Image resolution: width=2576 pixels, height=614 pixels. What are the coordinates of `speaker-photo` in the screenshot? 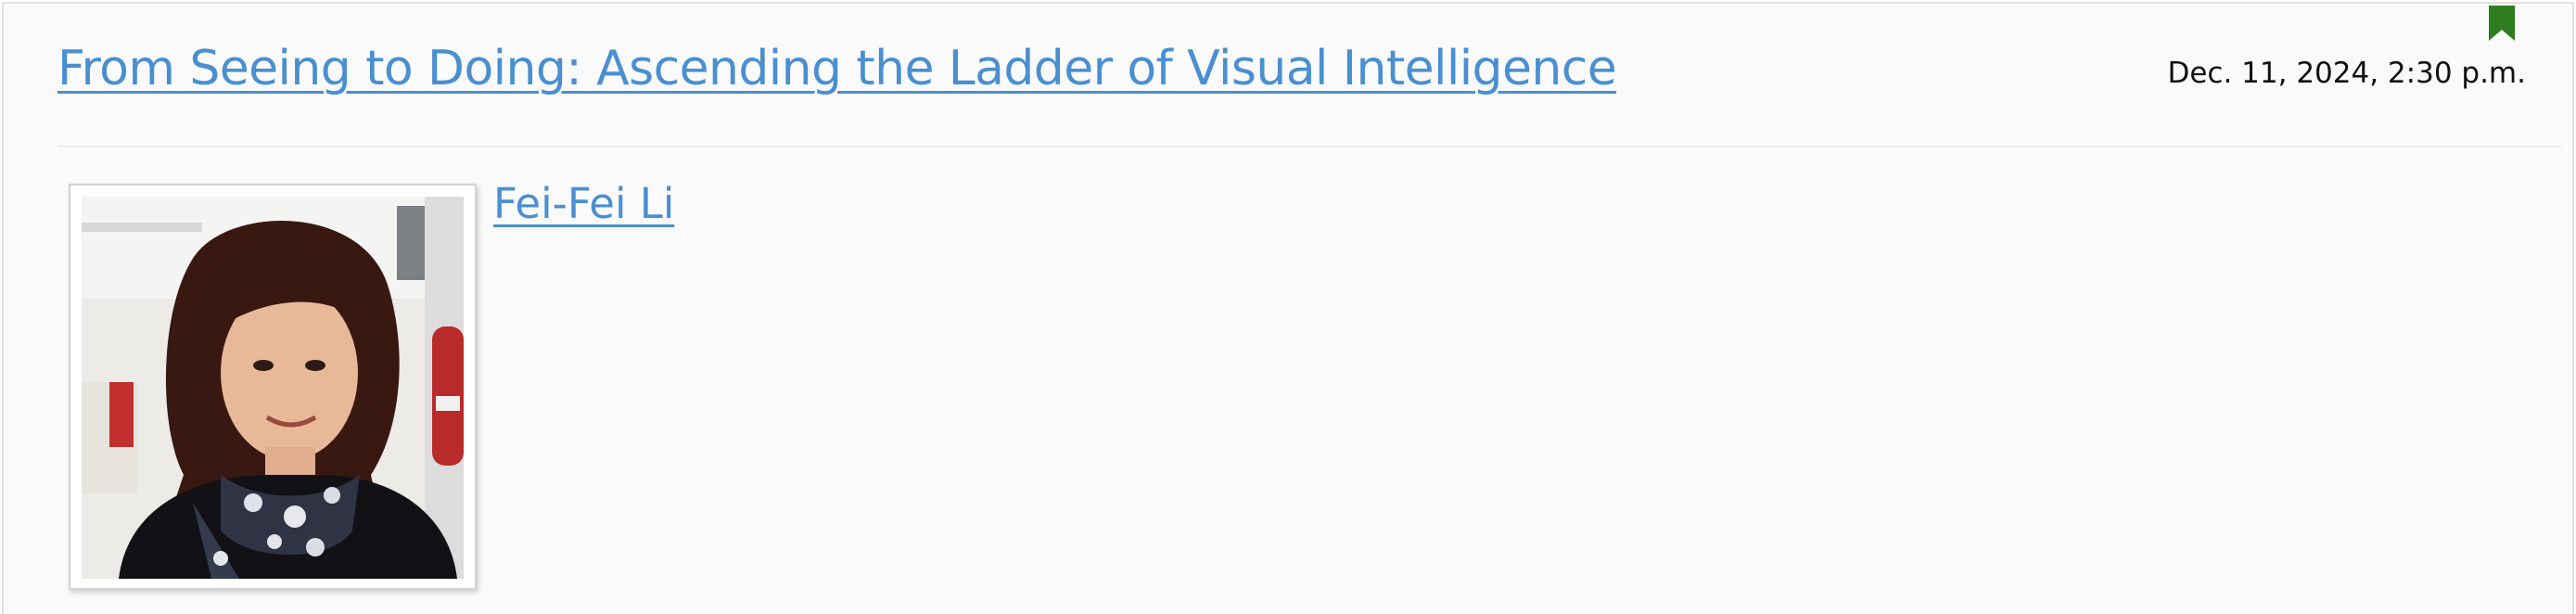 It's located at (273, 388).